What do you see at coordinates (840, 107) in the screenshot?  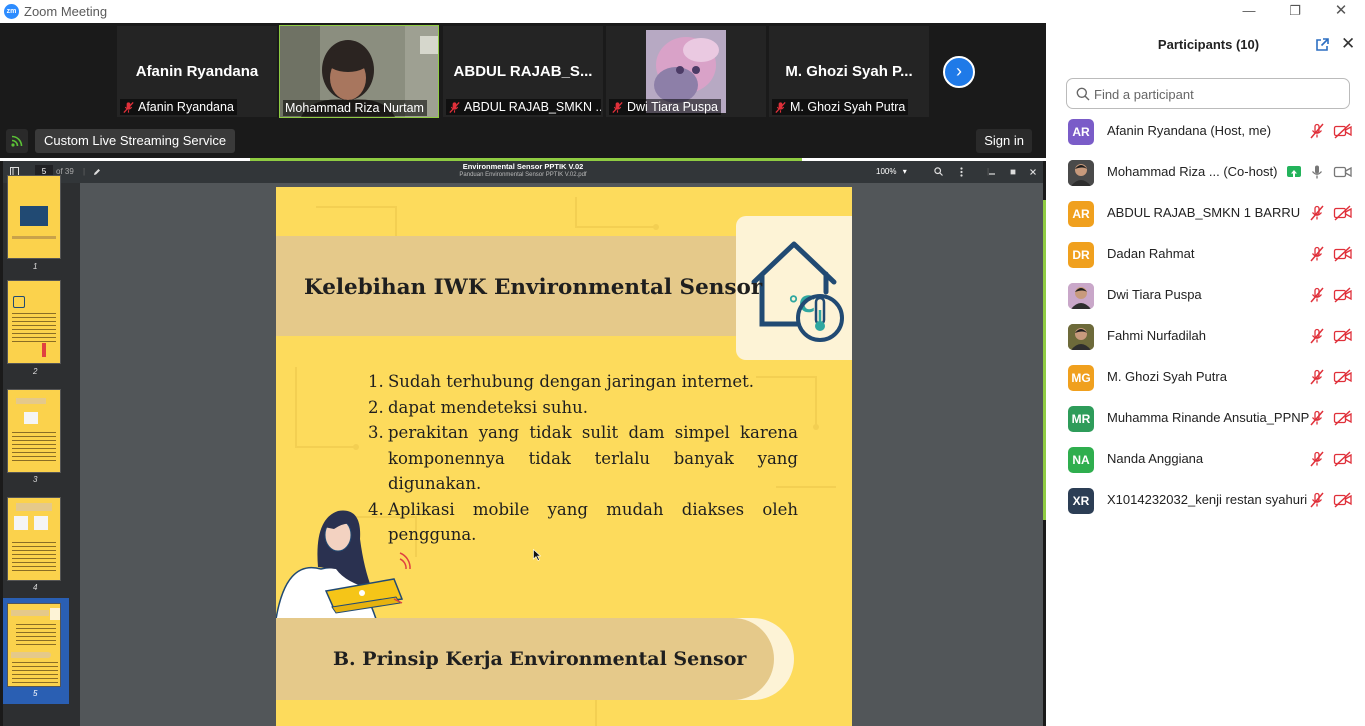 I see `tile-label: M. Ghozi Syah Putra` at bounding box center [840, 107].